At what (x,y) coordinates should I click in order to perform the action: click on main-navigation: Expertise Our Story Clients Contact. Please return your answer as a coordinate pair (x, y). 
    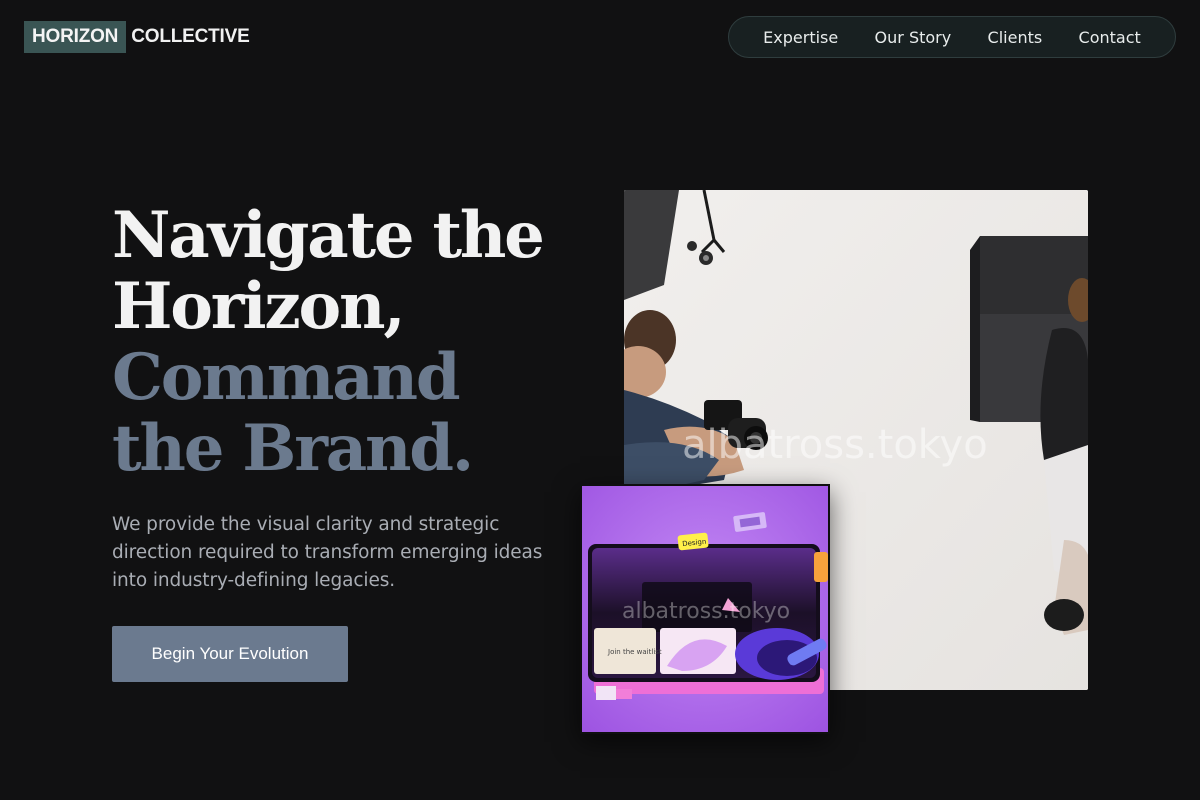
    Looking at the image, I should click on (952, 37).